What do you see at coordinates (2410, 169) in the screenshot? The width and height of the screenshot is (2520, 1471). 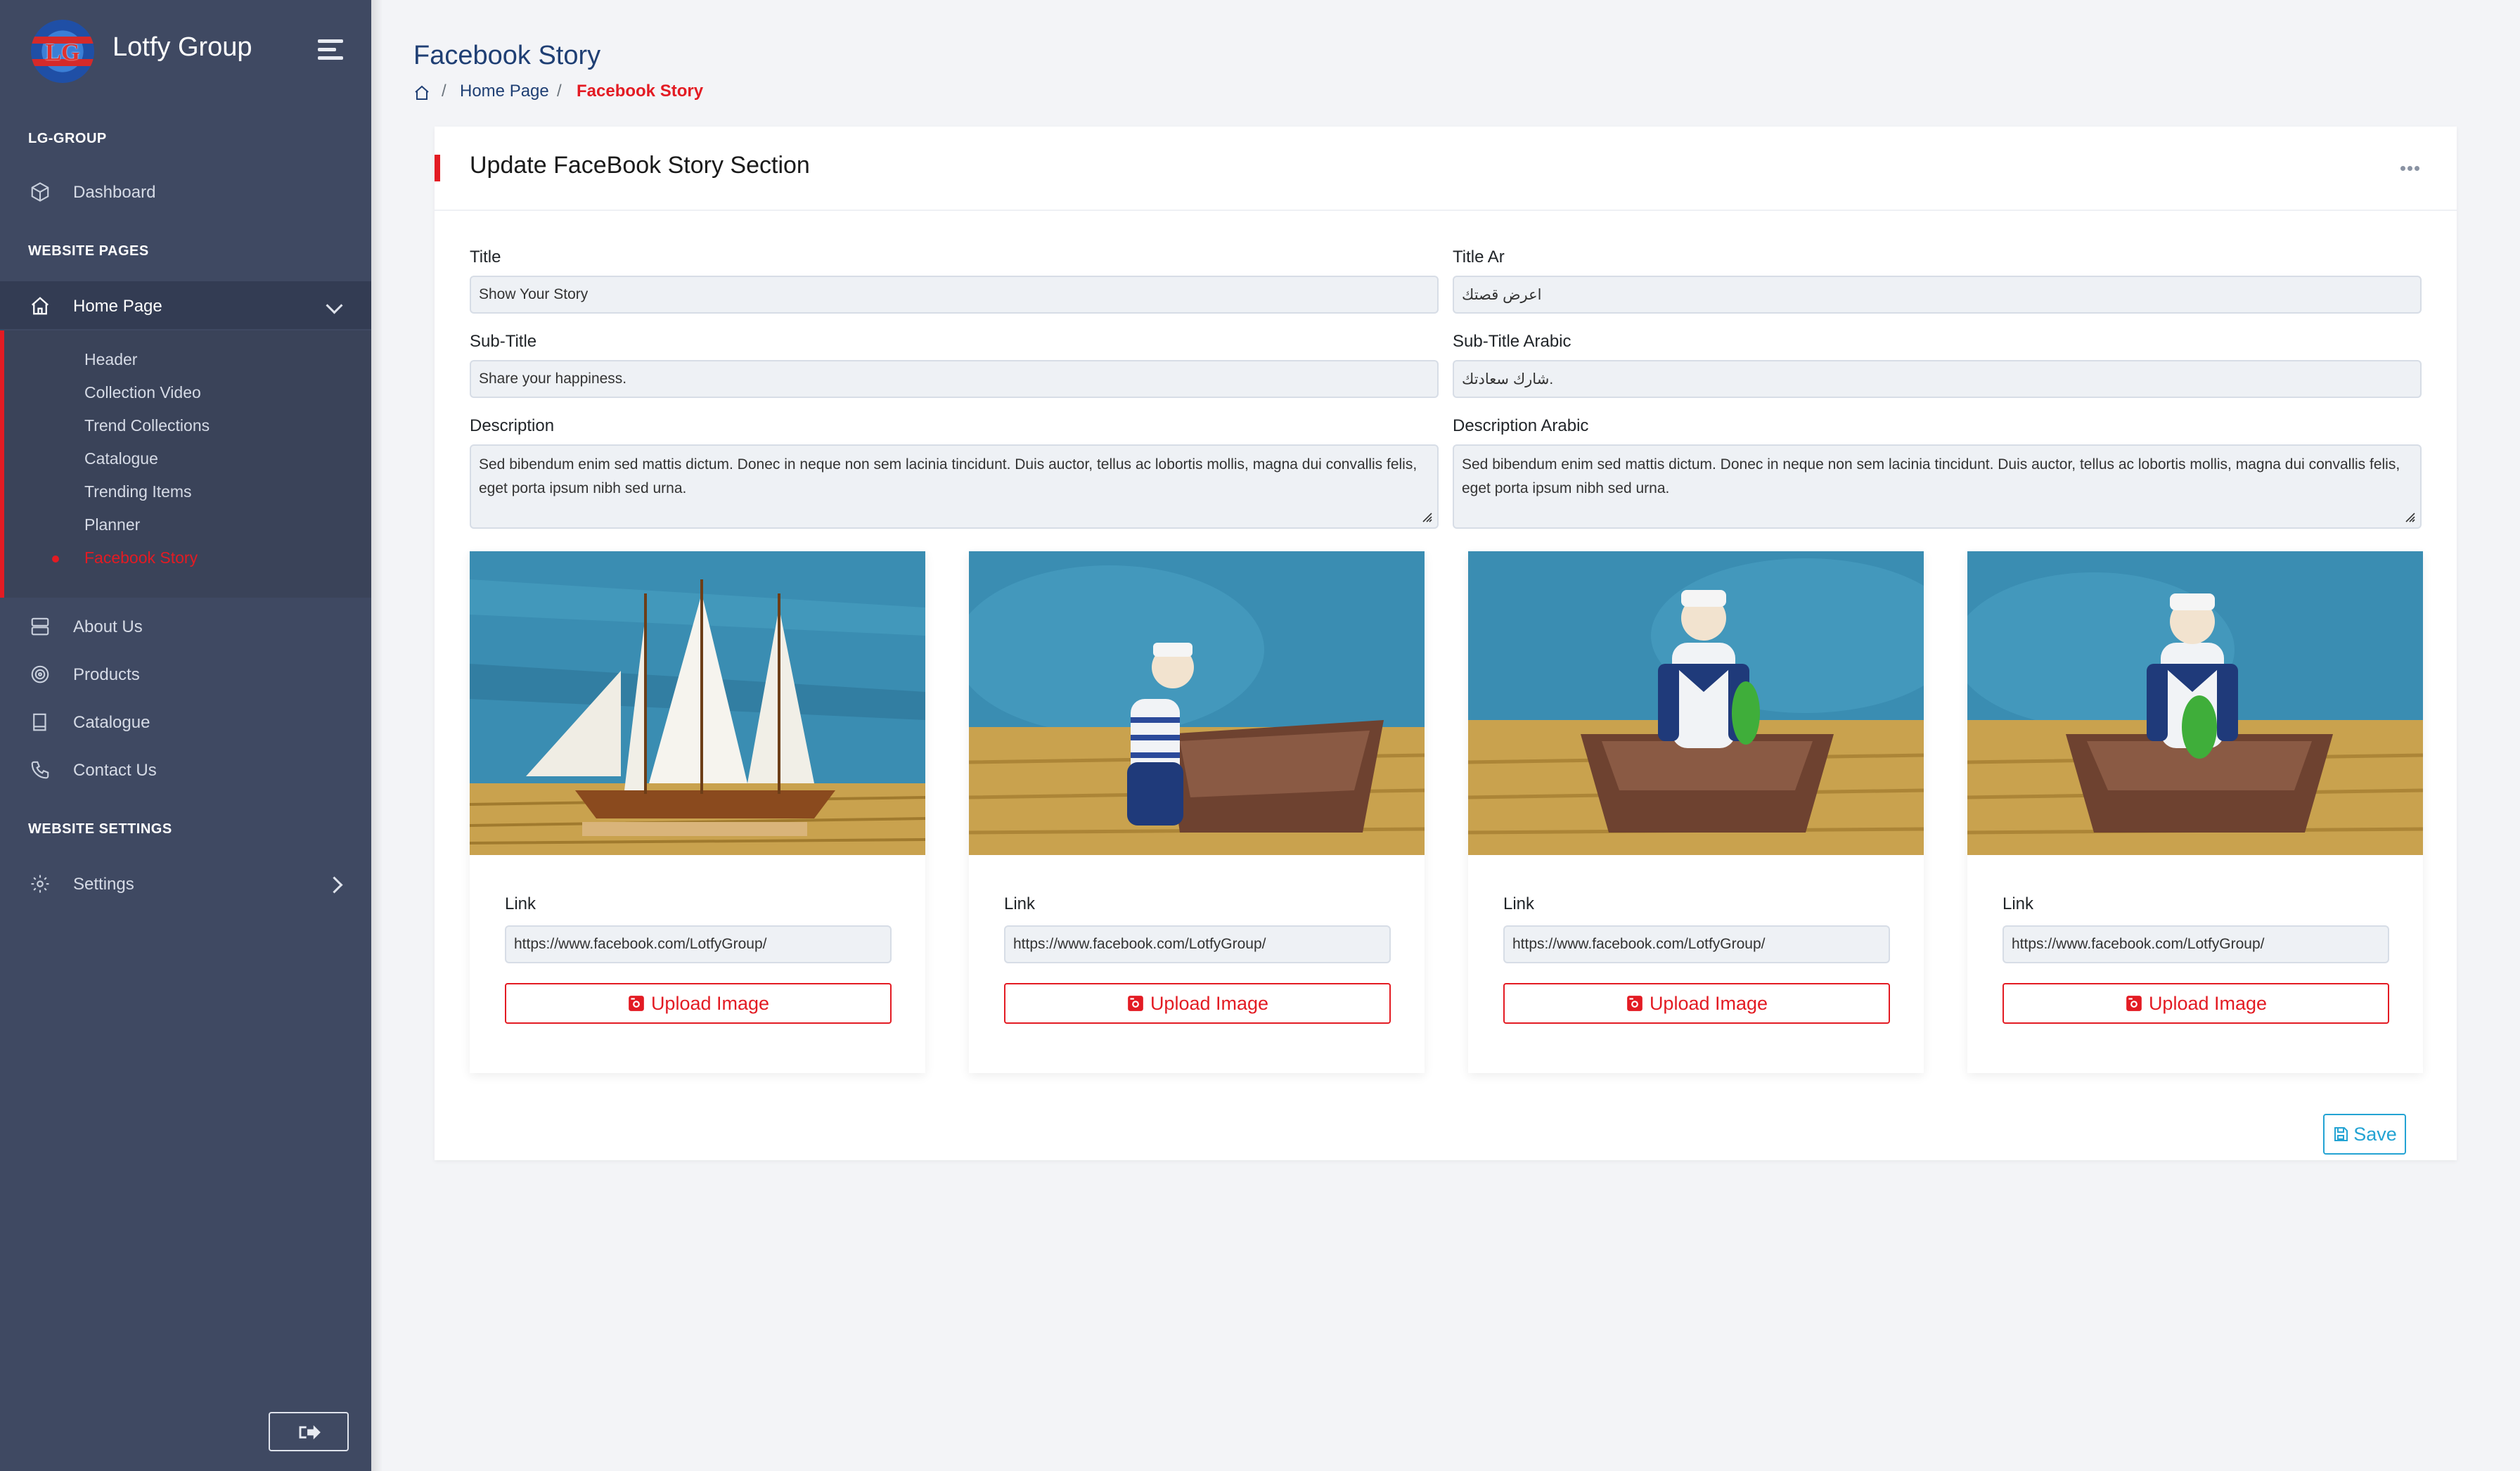 I see `more-options-icon` at bounding box center [2410, 169].